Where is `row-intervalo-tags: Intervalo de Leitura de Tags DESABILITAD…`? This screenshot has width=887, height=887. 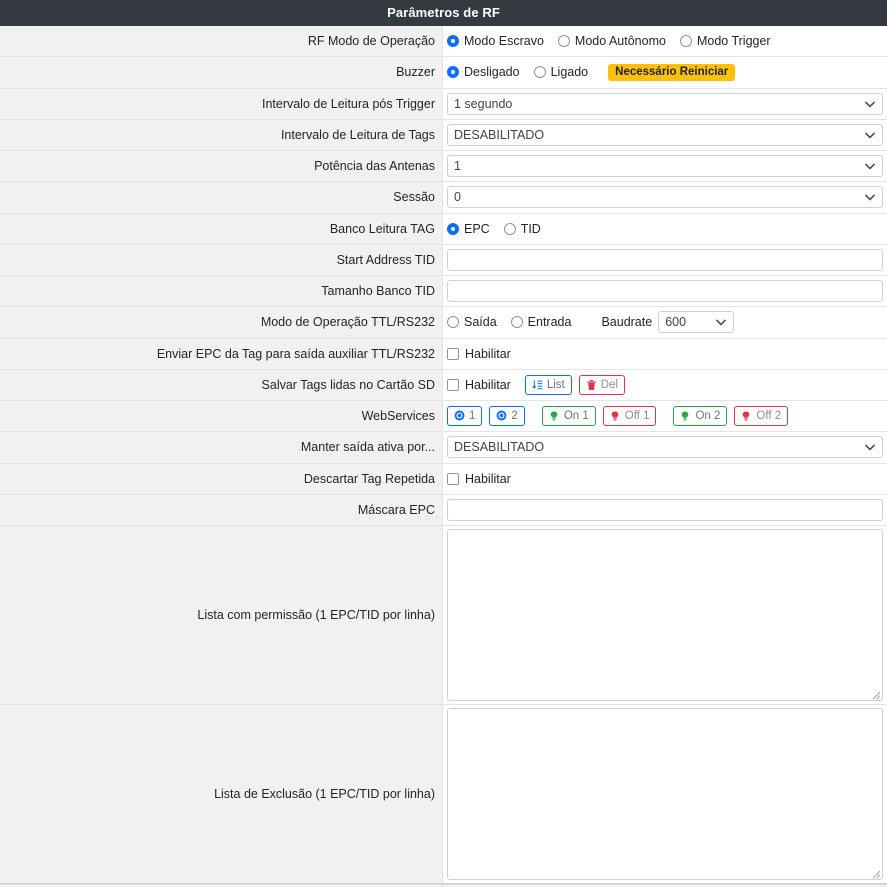 row-intervalo-tags: Intervalo de Leitura de Tags DESABILITAD… is located at coordinates (443, 135).